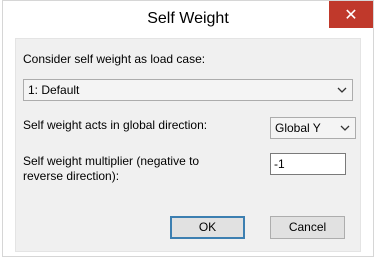 The height and width of the screenshot is (259, 378). Describe the element at coordinates (279, 164) in the screenshot. I see `multiplier-value: -1` at that location.